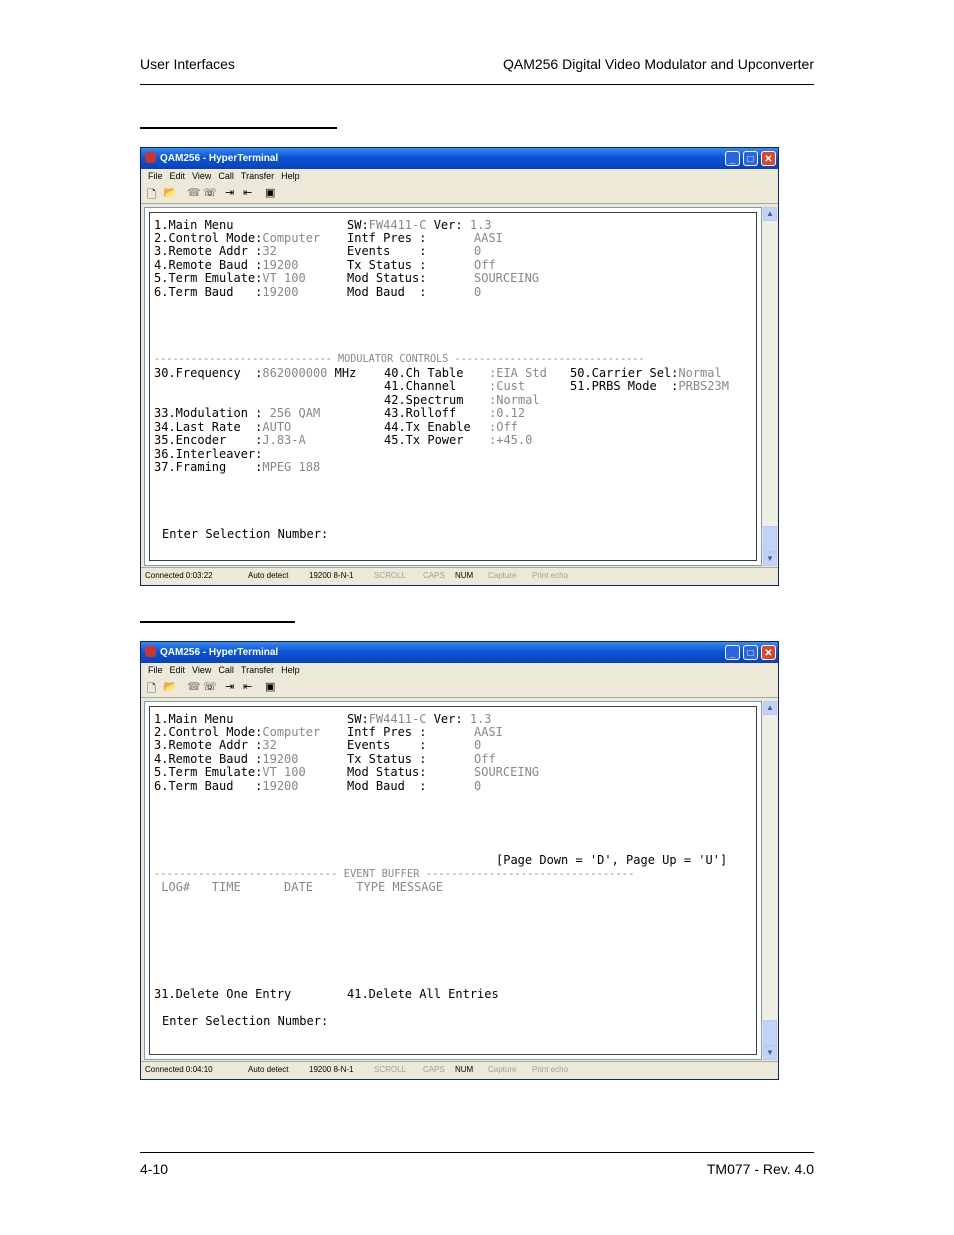 The height and width of the screenshot is (1235, 954). I want to click on event-columns: LOG# TIME DATE TYPE MESSAGE, so click(298, 887).